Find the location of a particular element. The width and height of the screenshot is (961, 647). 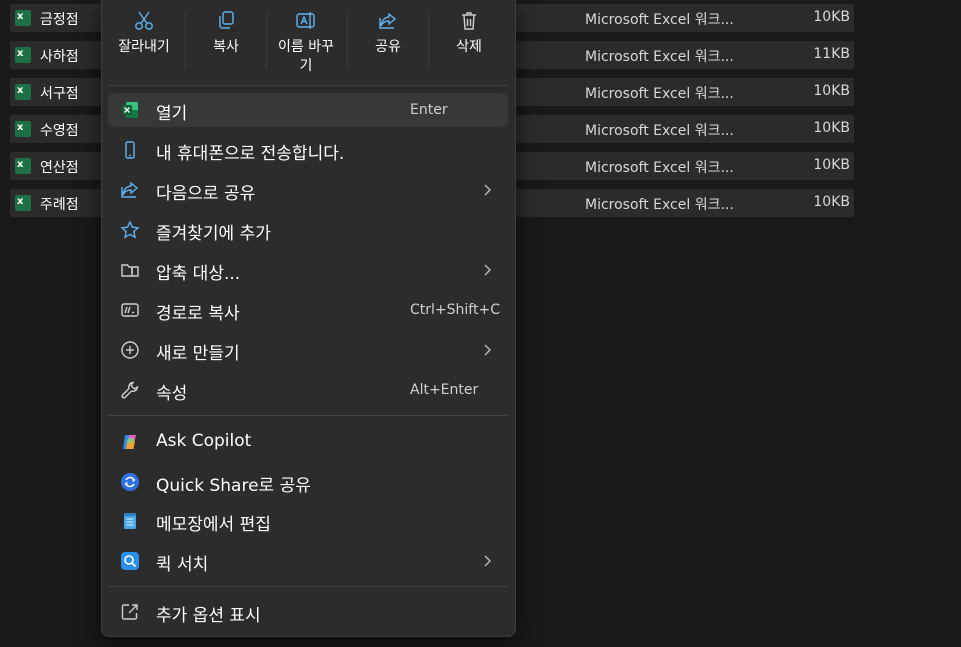

quick-action-bar: 잘라내기 복사 이름 바꾸 기 공유 삭제 is located at coordinates (308, 41).